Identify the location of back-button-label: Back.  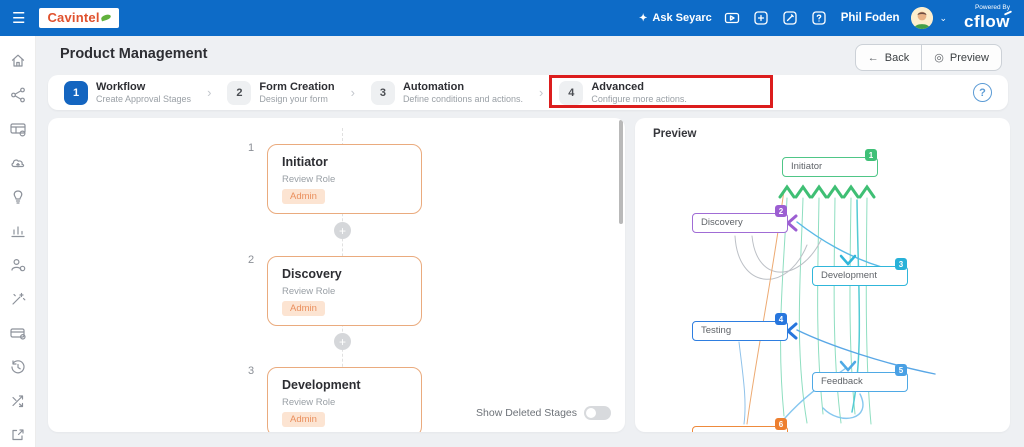
(897, 57).